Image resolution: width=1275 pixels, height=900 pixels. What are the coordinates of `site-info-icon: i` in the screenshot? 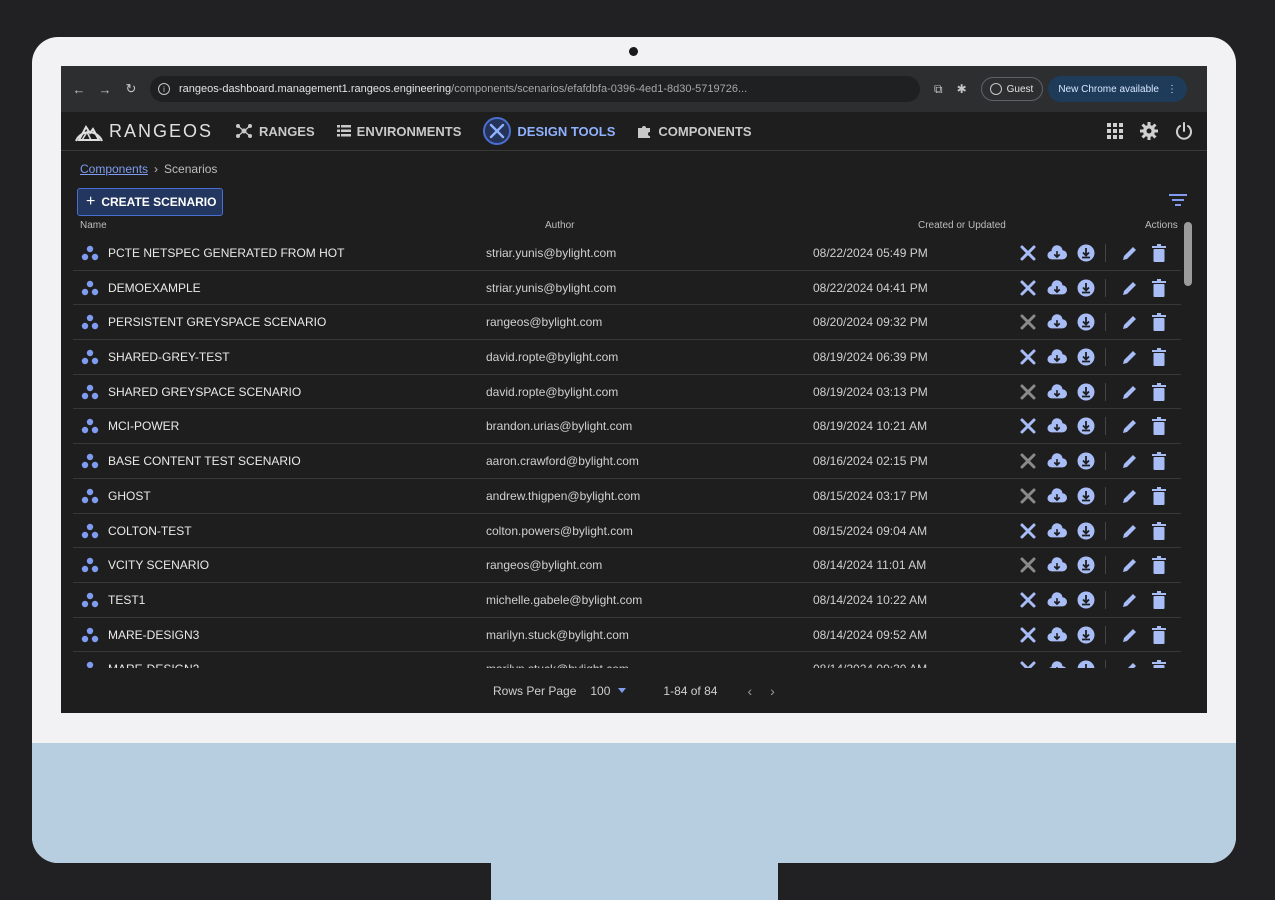 It's located at (164, 89).